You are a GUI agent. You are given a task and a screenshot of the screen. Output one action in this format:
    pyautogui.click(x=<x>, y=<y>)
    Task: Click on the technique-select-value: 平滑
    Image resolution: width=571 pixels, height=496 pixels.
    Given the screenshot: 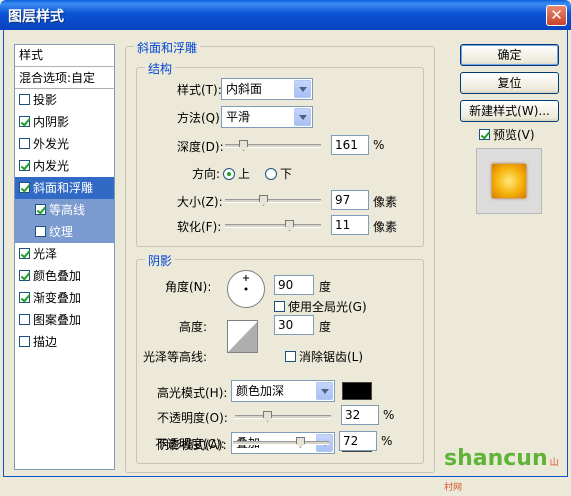 What is the action you would take?
    pyautogui.click(x=238, y=117)
    